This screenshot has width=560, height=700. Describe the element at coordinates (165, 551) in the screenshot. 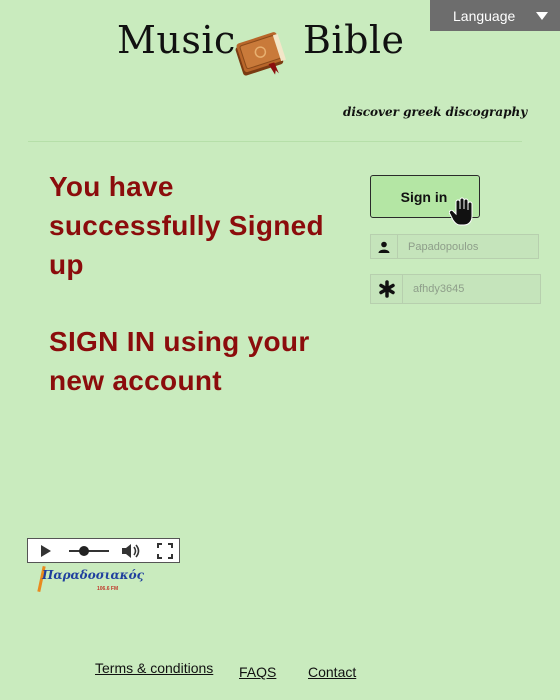

I see `fullscreen-icon` at that location.